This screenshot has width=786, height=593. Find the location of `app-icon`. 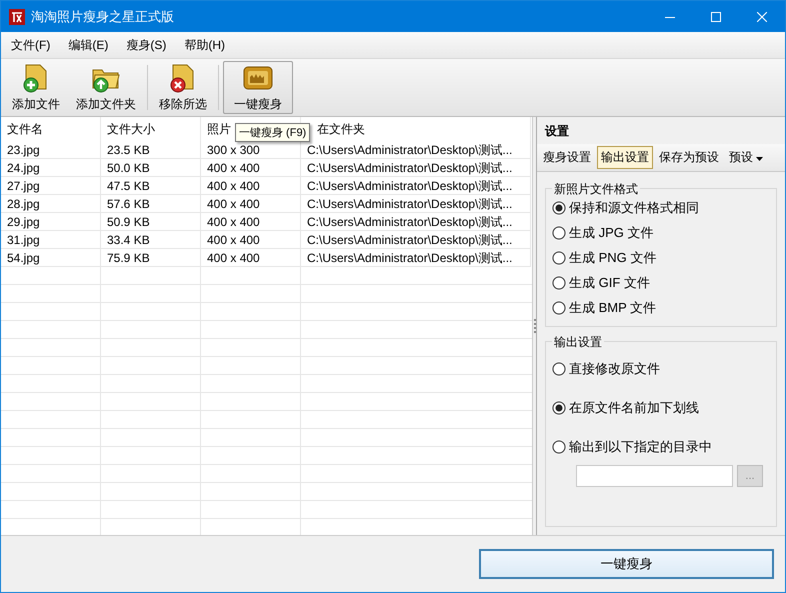

app-icon is located at coordinates (17, 16).